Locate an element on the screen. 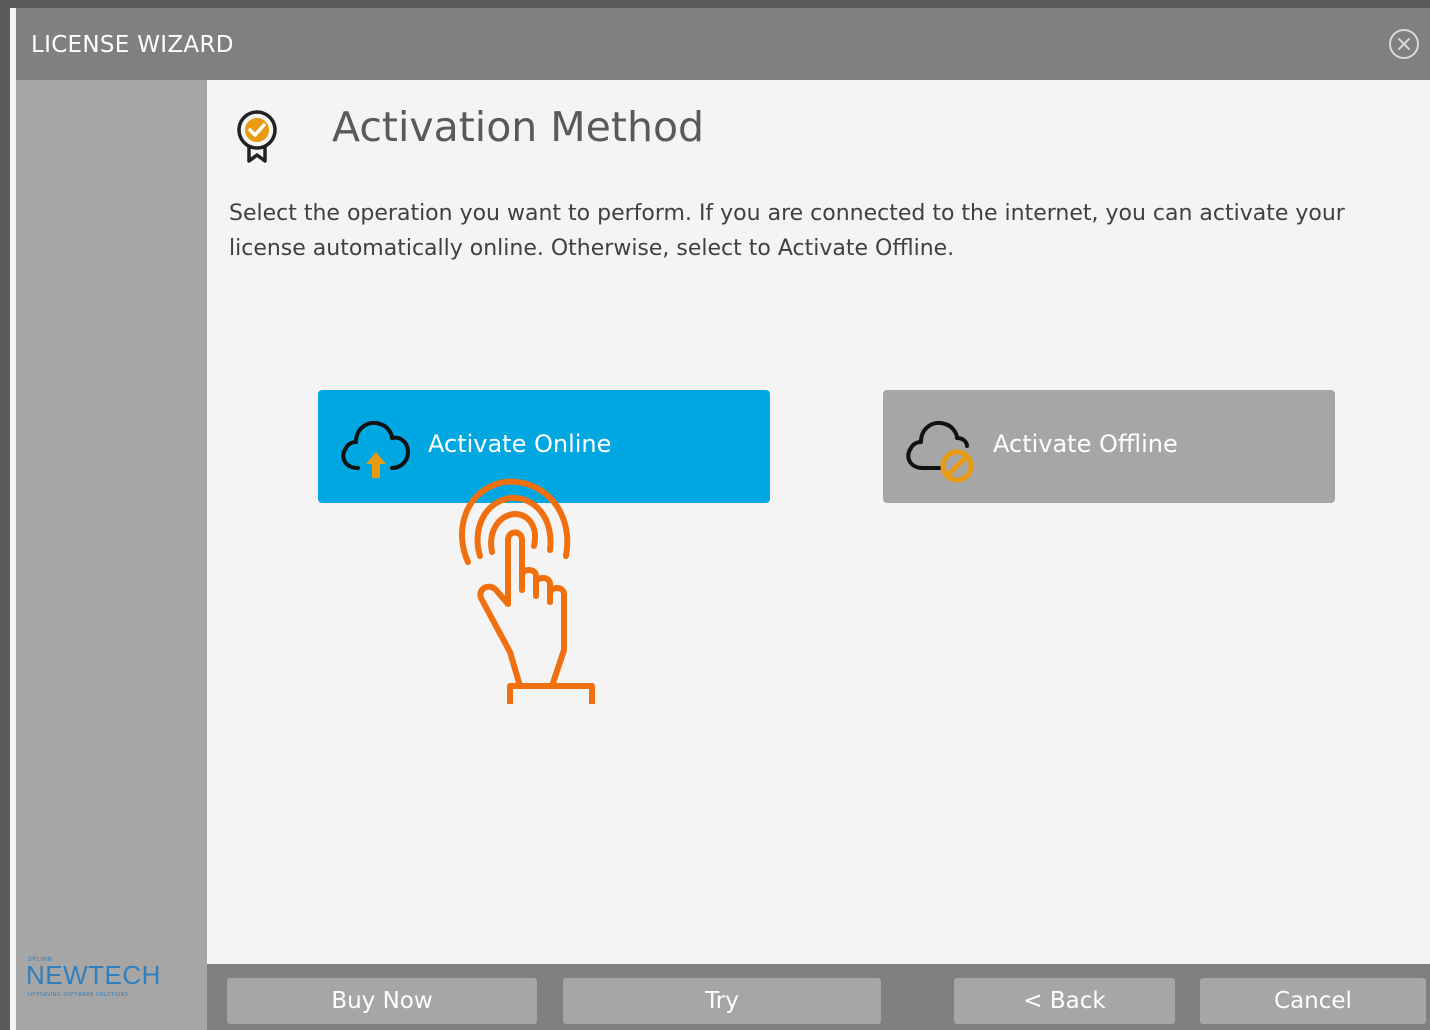 This screenshot has height=1030, width=1430. close-icon is located at coordinates (1404, 44).